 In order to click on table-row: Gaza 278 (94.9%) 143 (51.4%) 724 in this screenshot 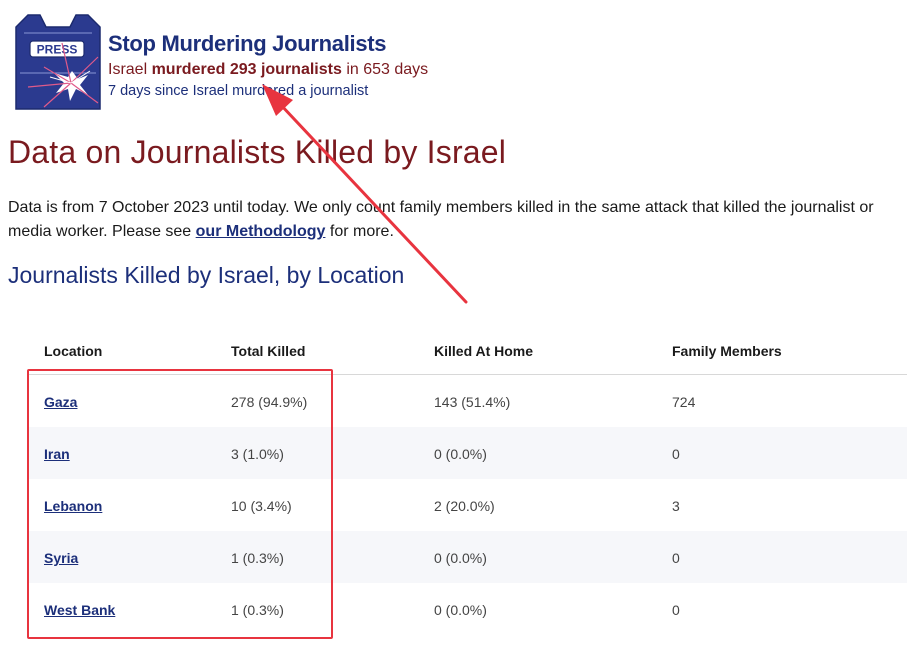, I will do `click(467, 401)`.